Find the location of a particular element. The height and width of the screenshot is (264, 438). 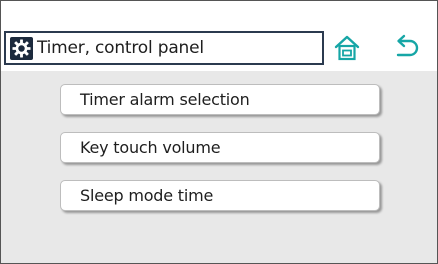

menu-item-sleep-mode-time: Sleep mode time is located at coordinates (220, 195).